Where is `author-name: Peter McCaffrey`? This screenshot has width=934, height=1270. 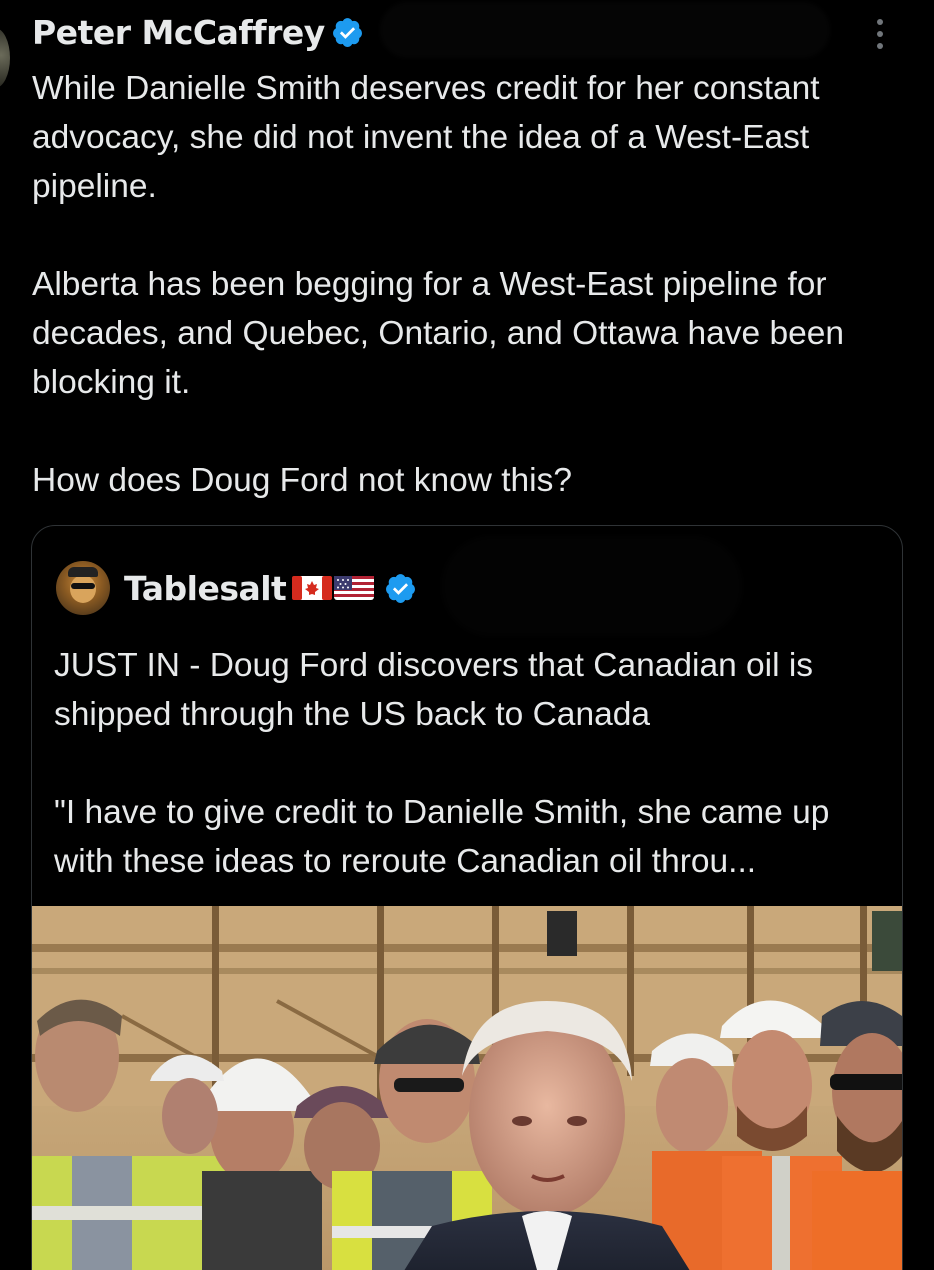
author-name: Peter McCaffrey is located at coordinates (178, 32).